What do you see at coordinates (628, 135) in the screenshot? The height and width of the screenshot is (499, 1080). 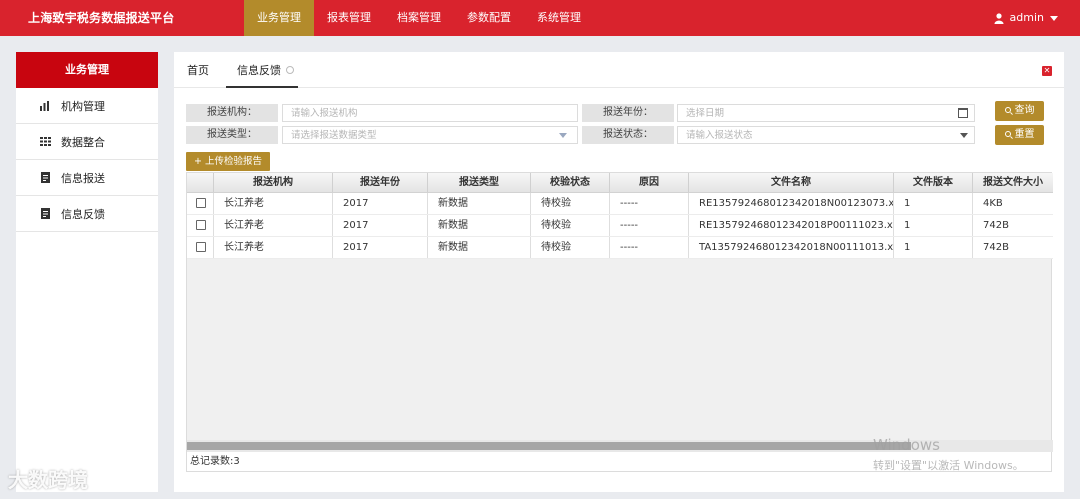 I see `status-label: 报送状态：` at bounding box center [628, 135].